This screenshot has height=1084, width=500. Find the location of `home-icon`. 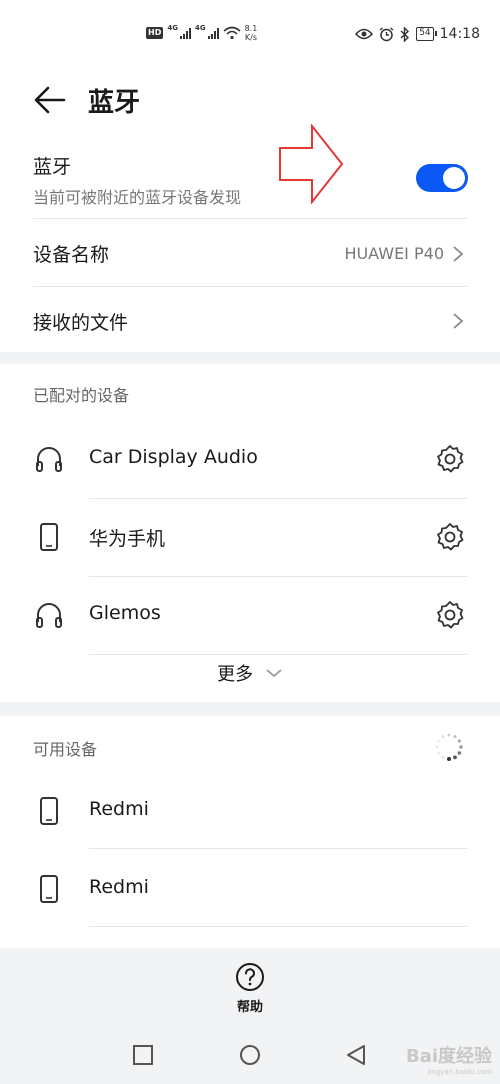

home-icon is located at coordinates (250, 1055).